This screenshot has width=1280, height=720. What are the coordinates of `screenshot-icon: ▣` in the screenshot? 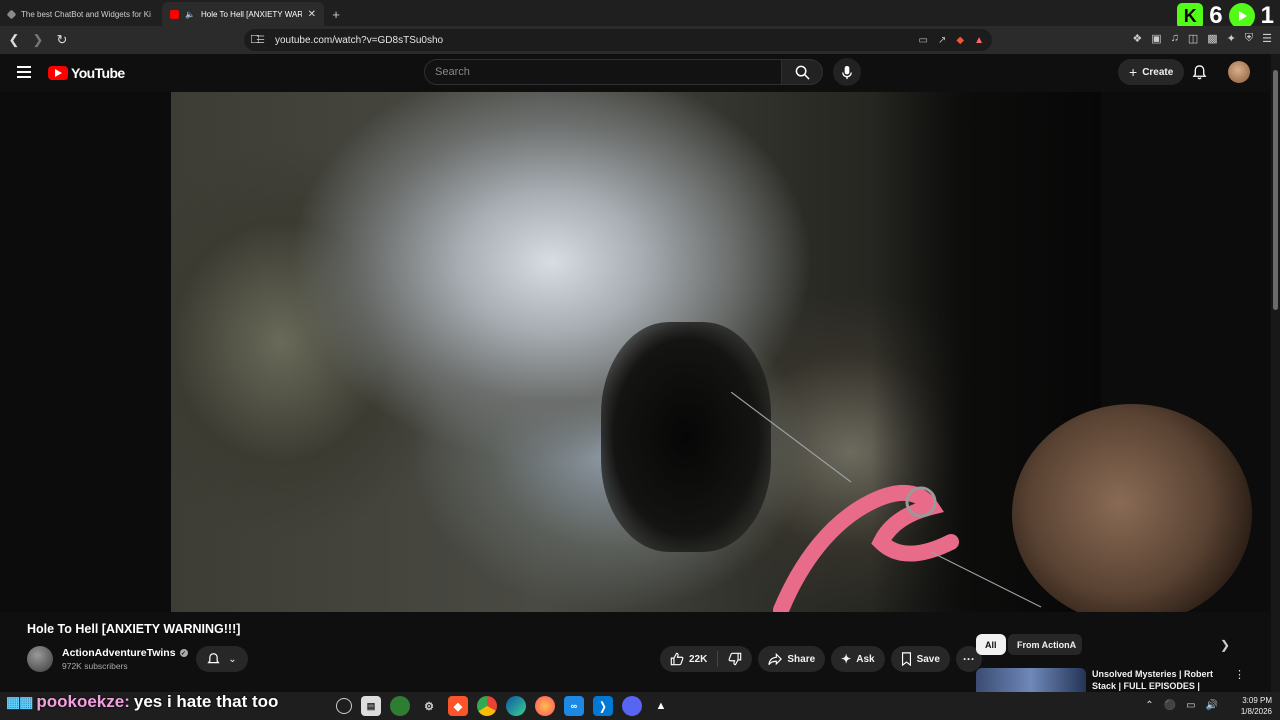 It's located at (1156, 38).